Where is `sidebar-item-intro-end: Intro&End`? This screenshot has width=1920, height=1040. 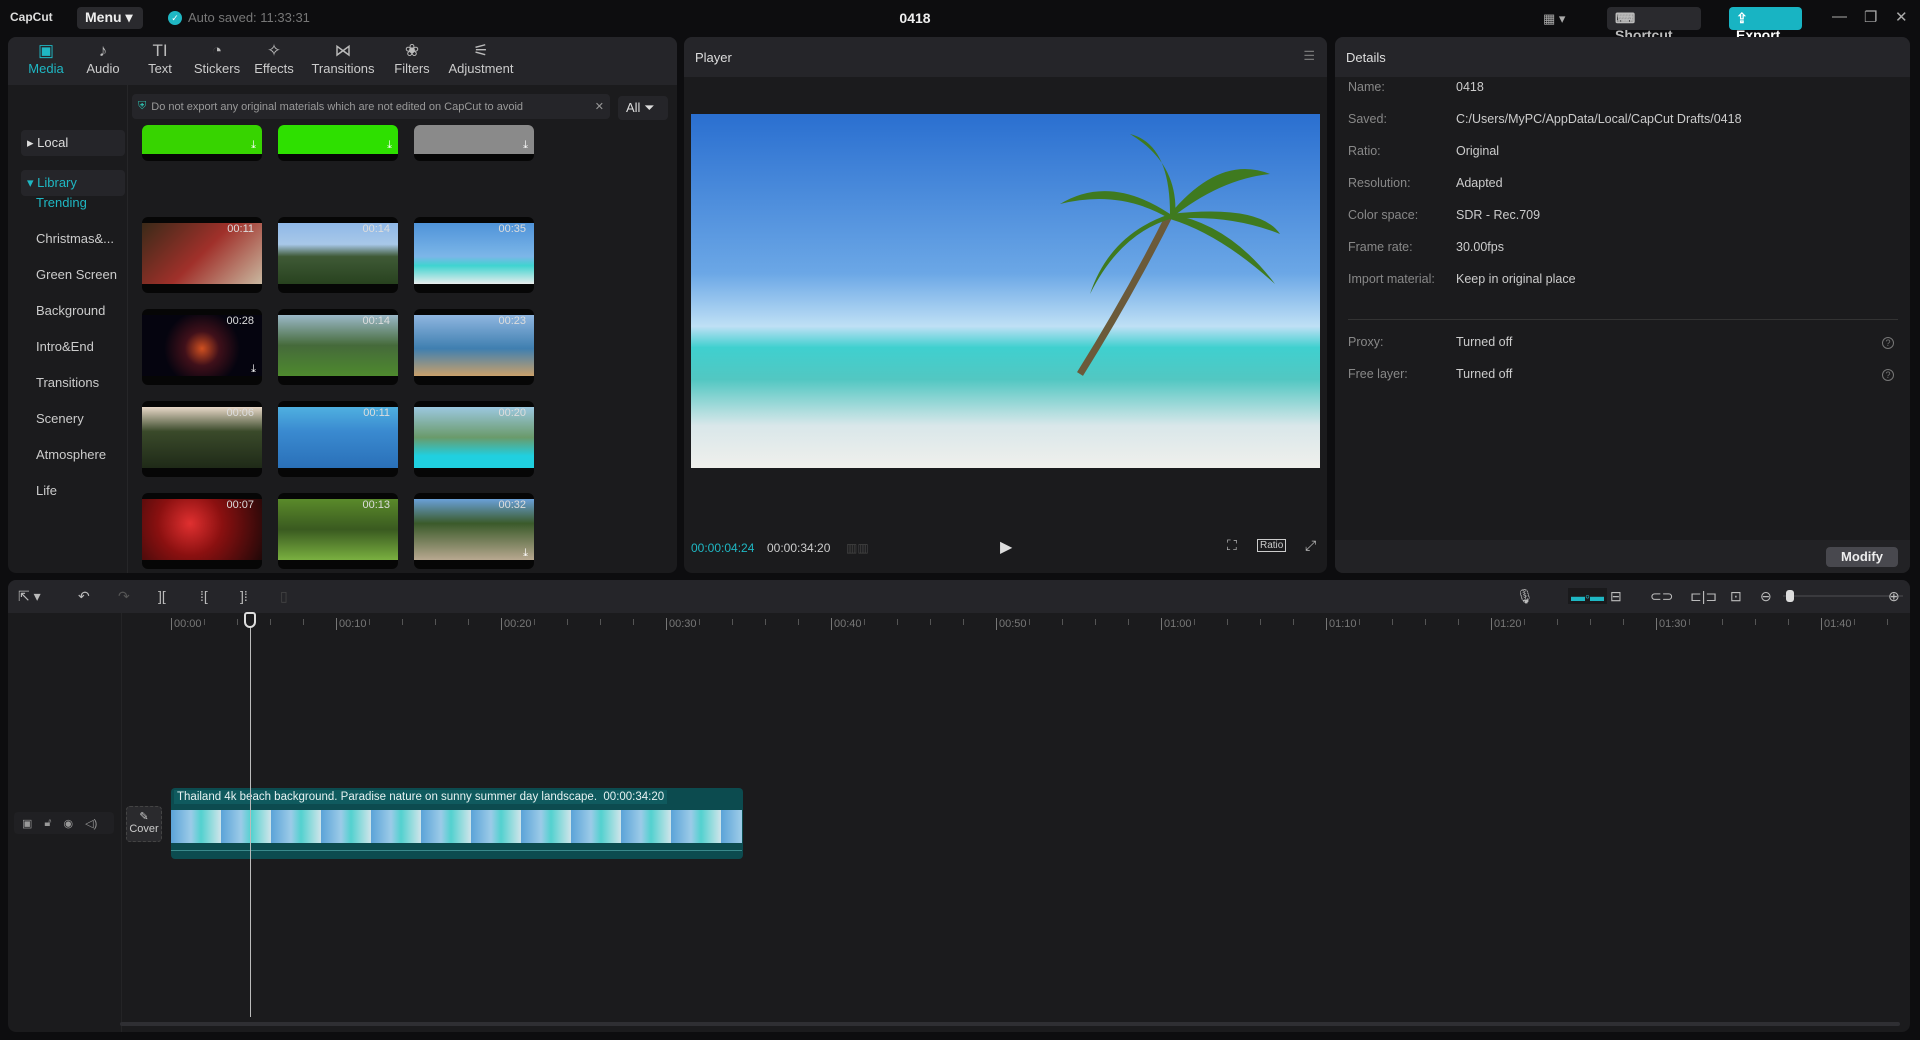
sidebar-item-intro-end: Intro&End is located at coordinates (65, 346).